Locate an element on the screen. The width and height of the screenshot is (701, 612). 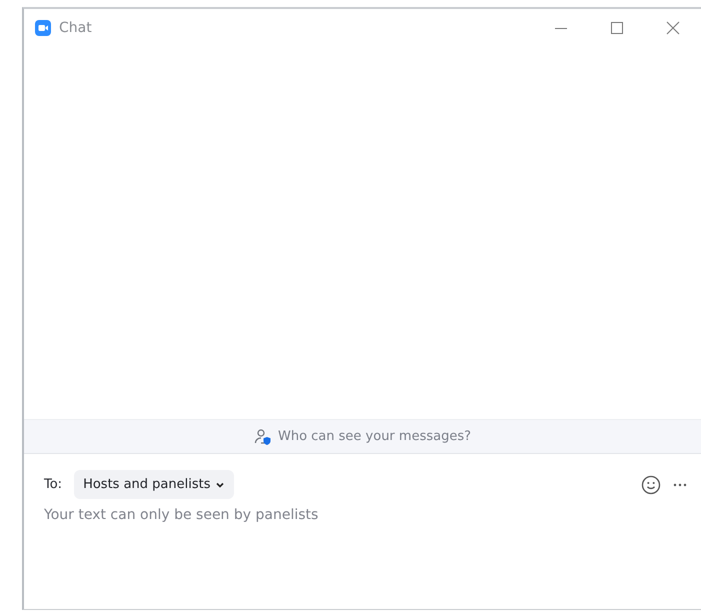
window-title: Chat is located at coordinates (76, 28).